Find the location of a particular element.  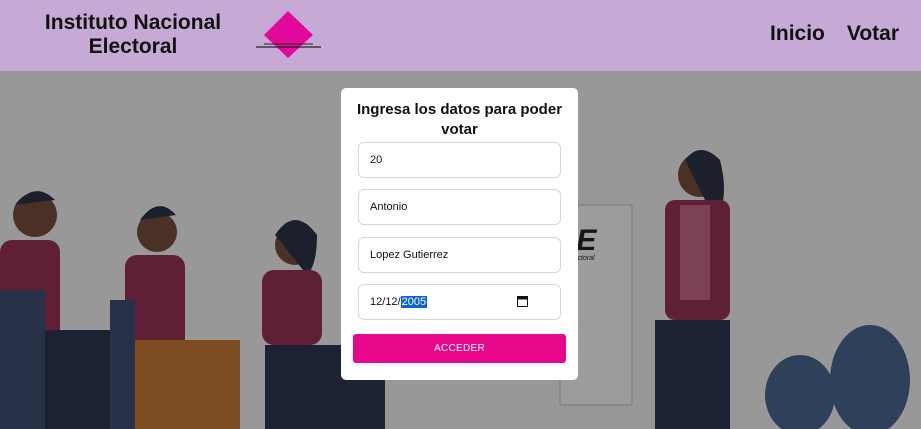

birthdate-input: 12/12/2005 is located at coordinates (459, 302).